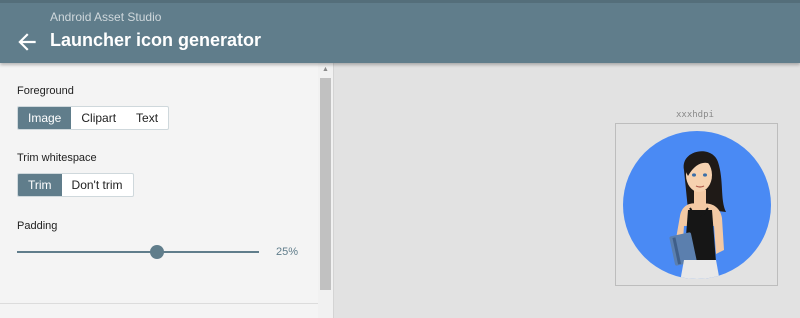 The image size is (800, 318). What do you see at coordinates (325, 70) in the screenshot?
I see `scroll-up-arrow-icon: ▲` at bounding box center [325, 70].